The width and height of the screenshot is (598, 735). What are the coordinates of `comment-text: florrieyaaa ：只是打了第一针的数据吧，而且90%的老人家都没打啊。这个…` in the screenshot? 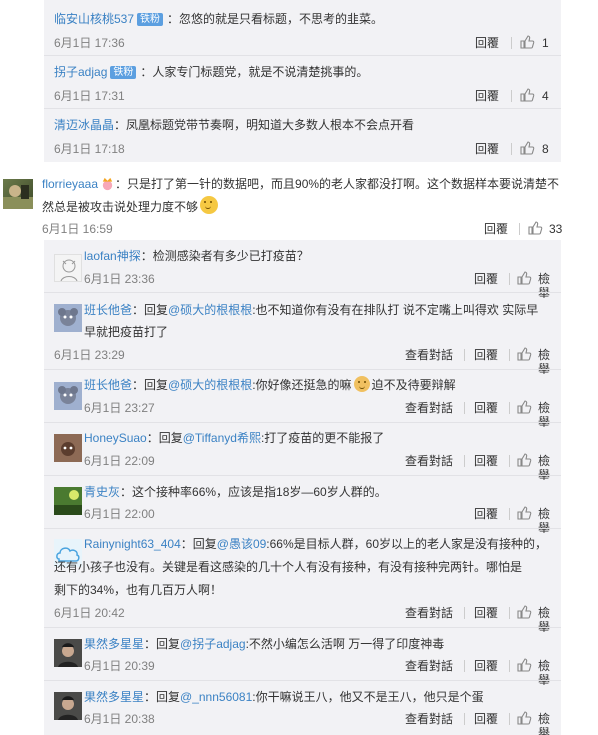 It's located at (300, 184).